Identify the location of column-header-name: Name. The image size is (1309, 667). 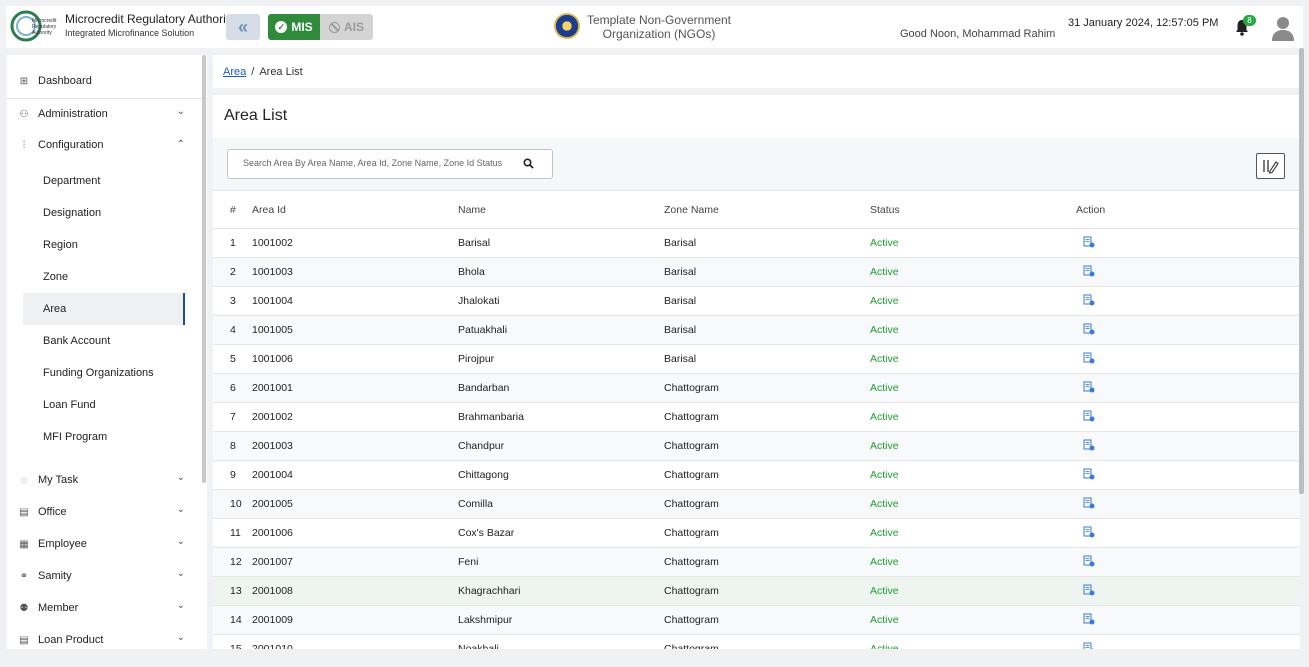
(561, 209).